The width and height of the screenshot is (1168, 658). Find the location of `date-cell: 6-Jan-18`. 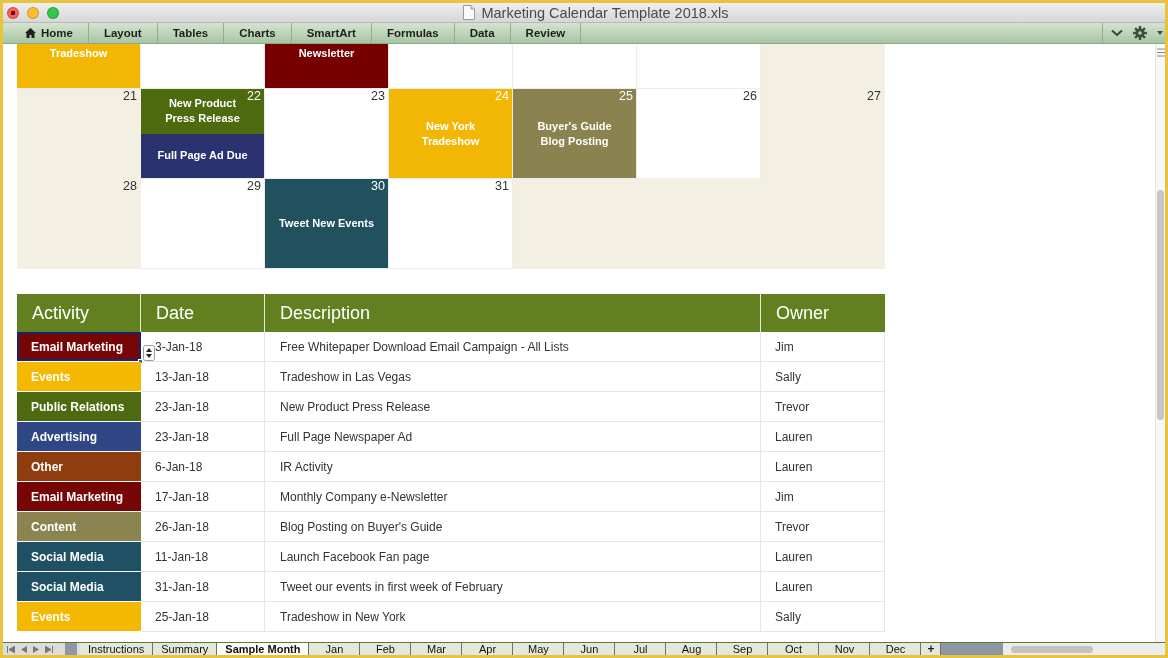

date-cell: 6-Jan-18 is located at coordinates (203, 467).